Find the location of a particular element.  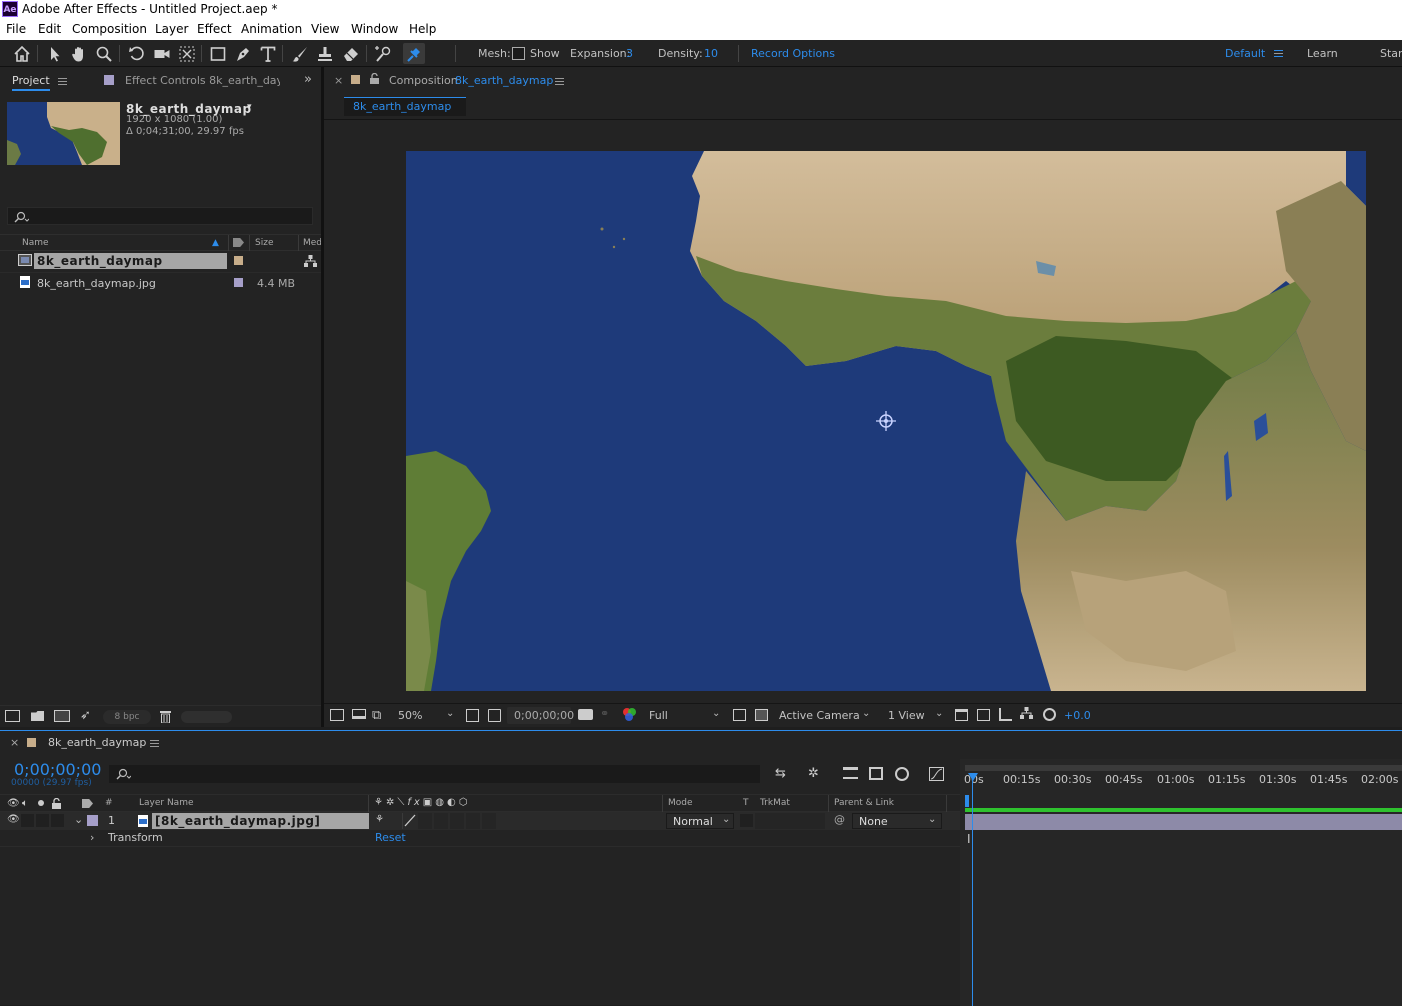

puppet-pin-tool-icon is located at coordinates (414, 53).